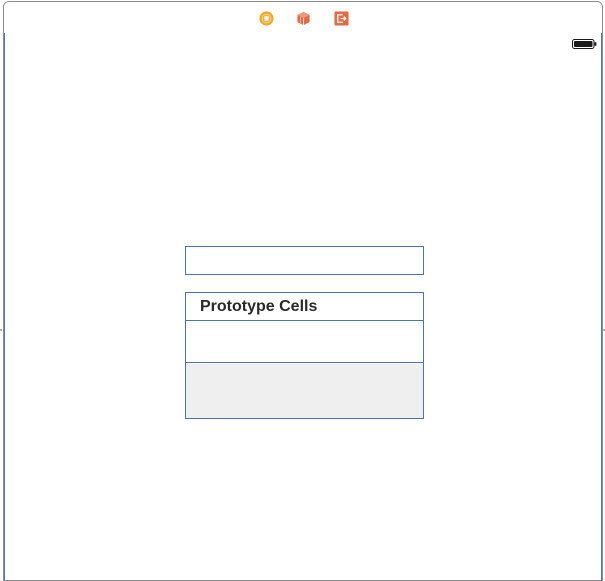 The image size is (605, 581). Describe the element at coordinates (304, 391) in the screenshot. I see `table-empty-area` at that location.